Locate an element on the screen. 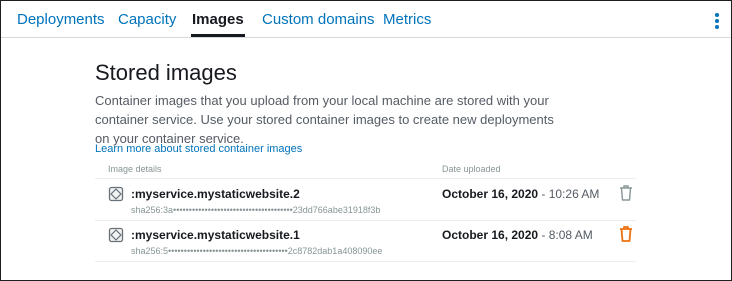 The image size is (732, 281). learn-more-link: Learn more about stored container images is located at coordinates (198, 149).